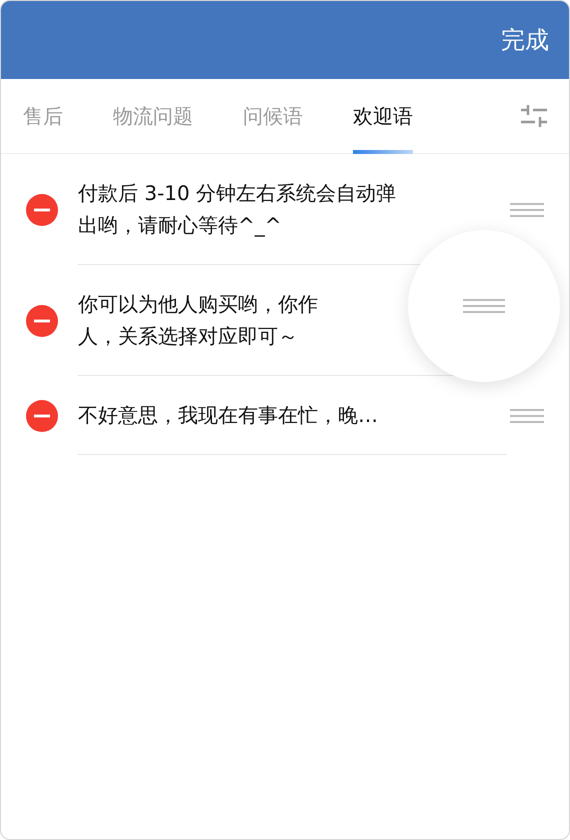 The width and height of the screenshot is (570, 840). Describe the element at coordinates (273, 116) in the screenshot. I see `tab: 问候语` at that location.